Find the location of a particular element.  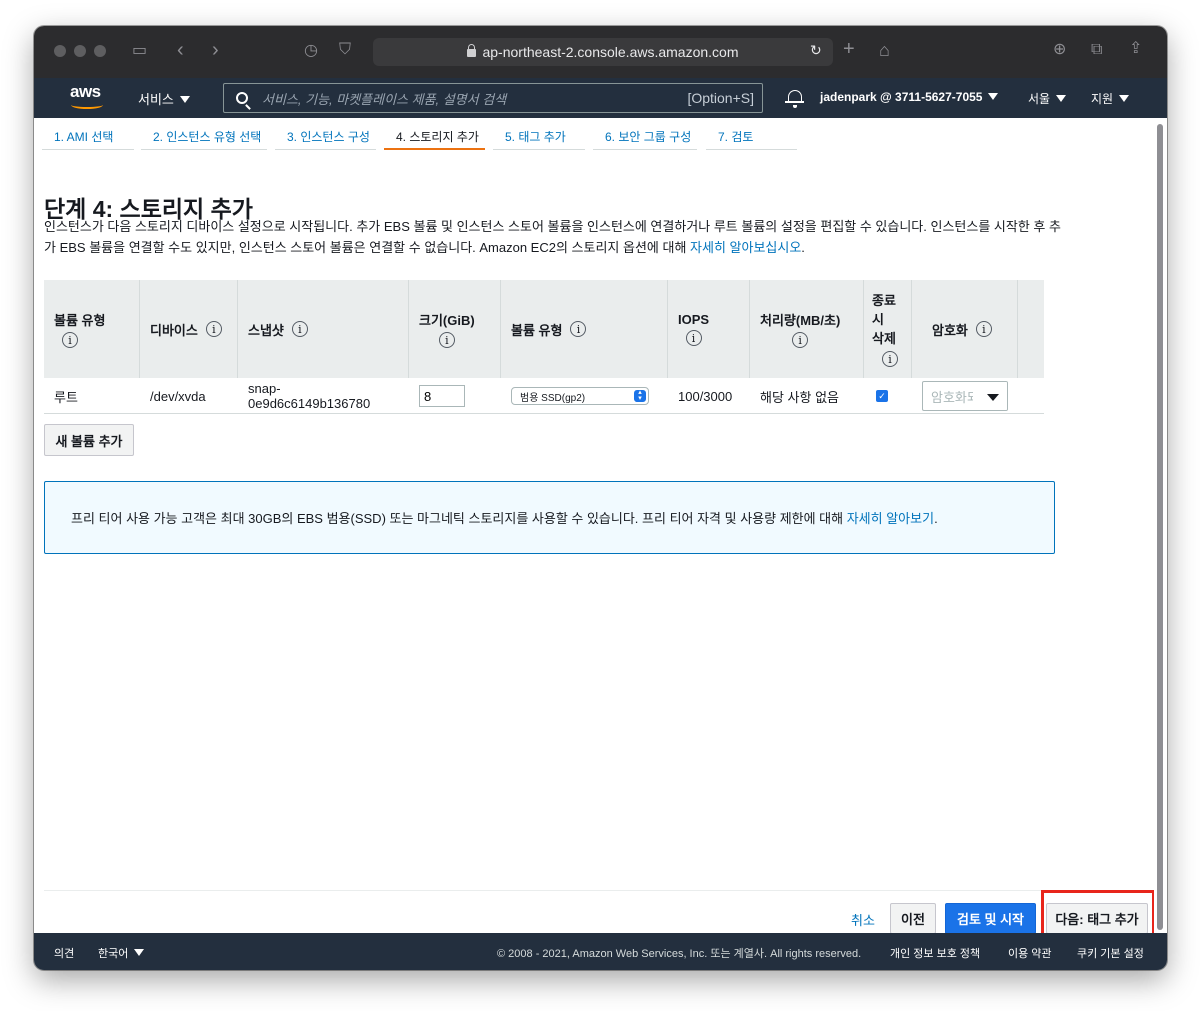

header-device-label: 디바이스 is located at coordinates (174, 330).